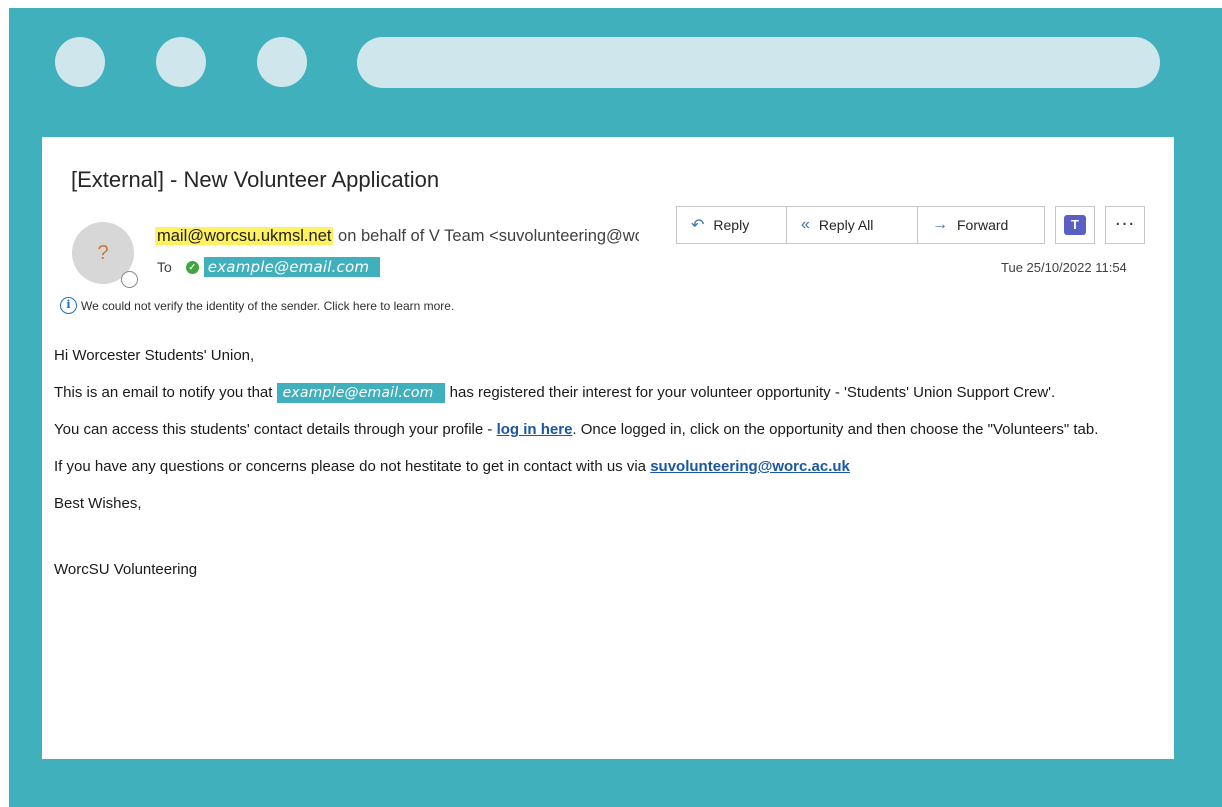 The image size is (1222, 807). What do you see at coordinates (68, 305) in the screenshot?
I see `info-icon: i` at bounding box center [68, 305].